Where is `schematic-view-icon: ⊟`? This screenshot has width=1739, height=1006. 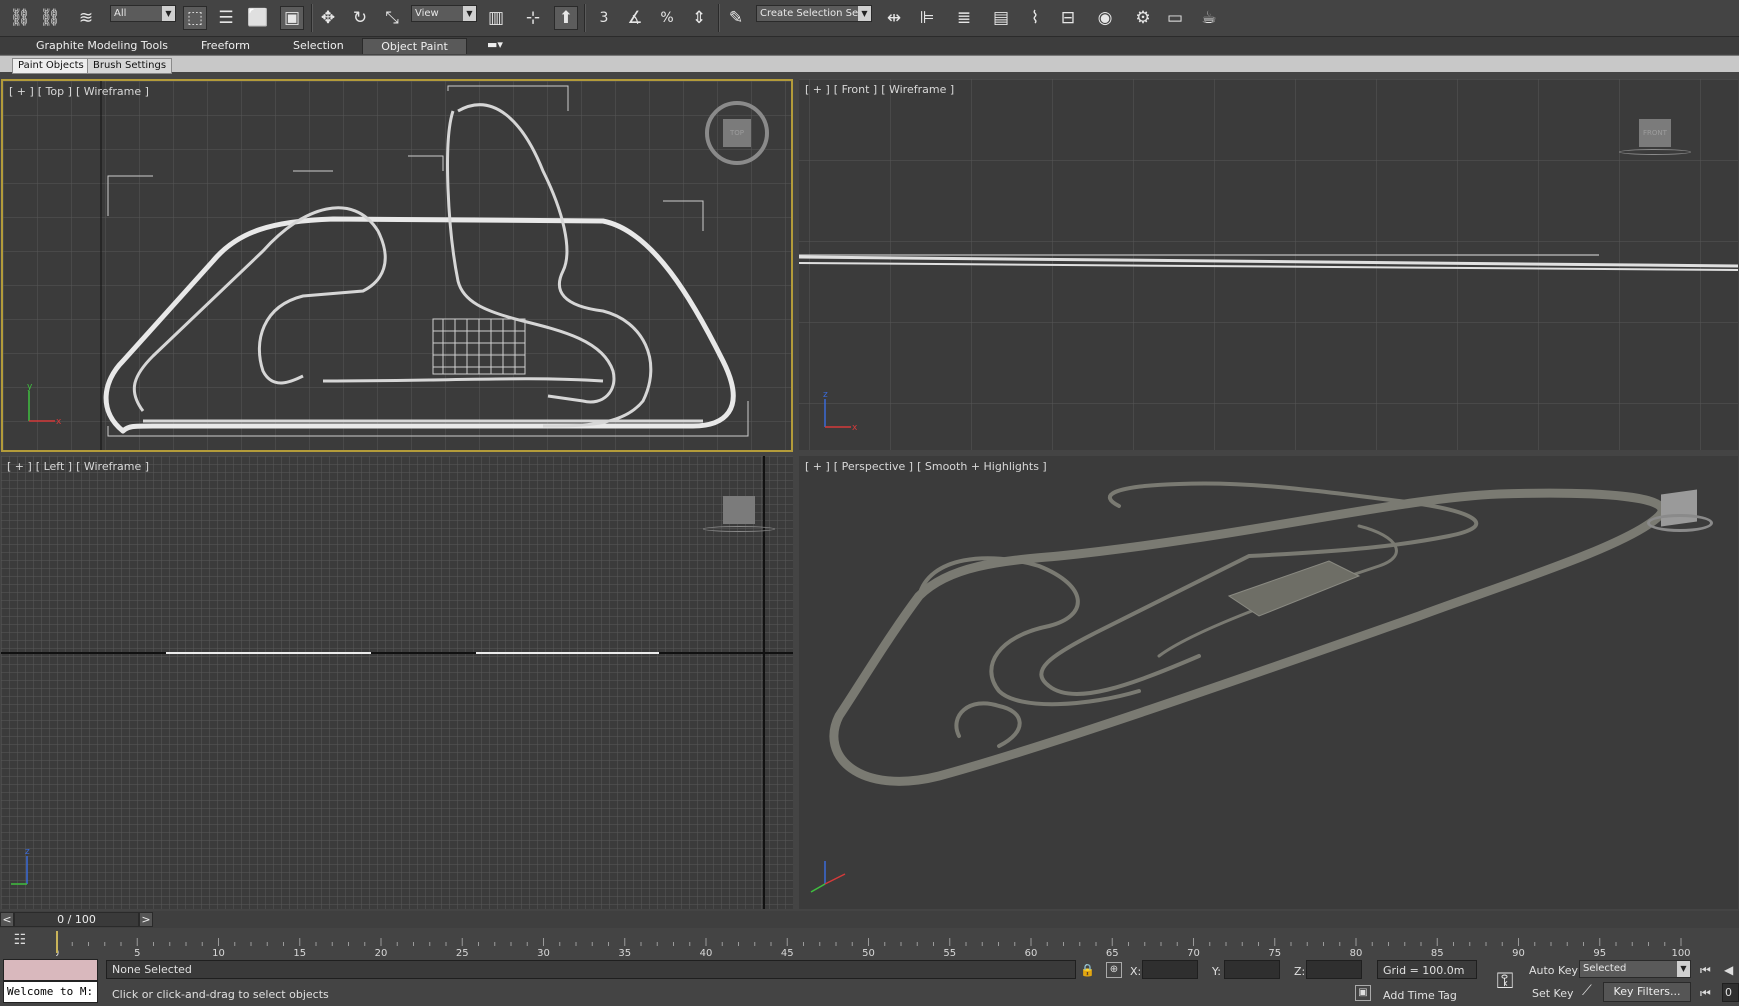 schematic-view-icon: ⊟ is located at coordinates (1068, 18).